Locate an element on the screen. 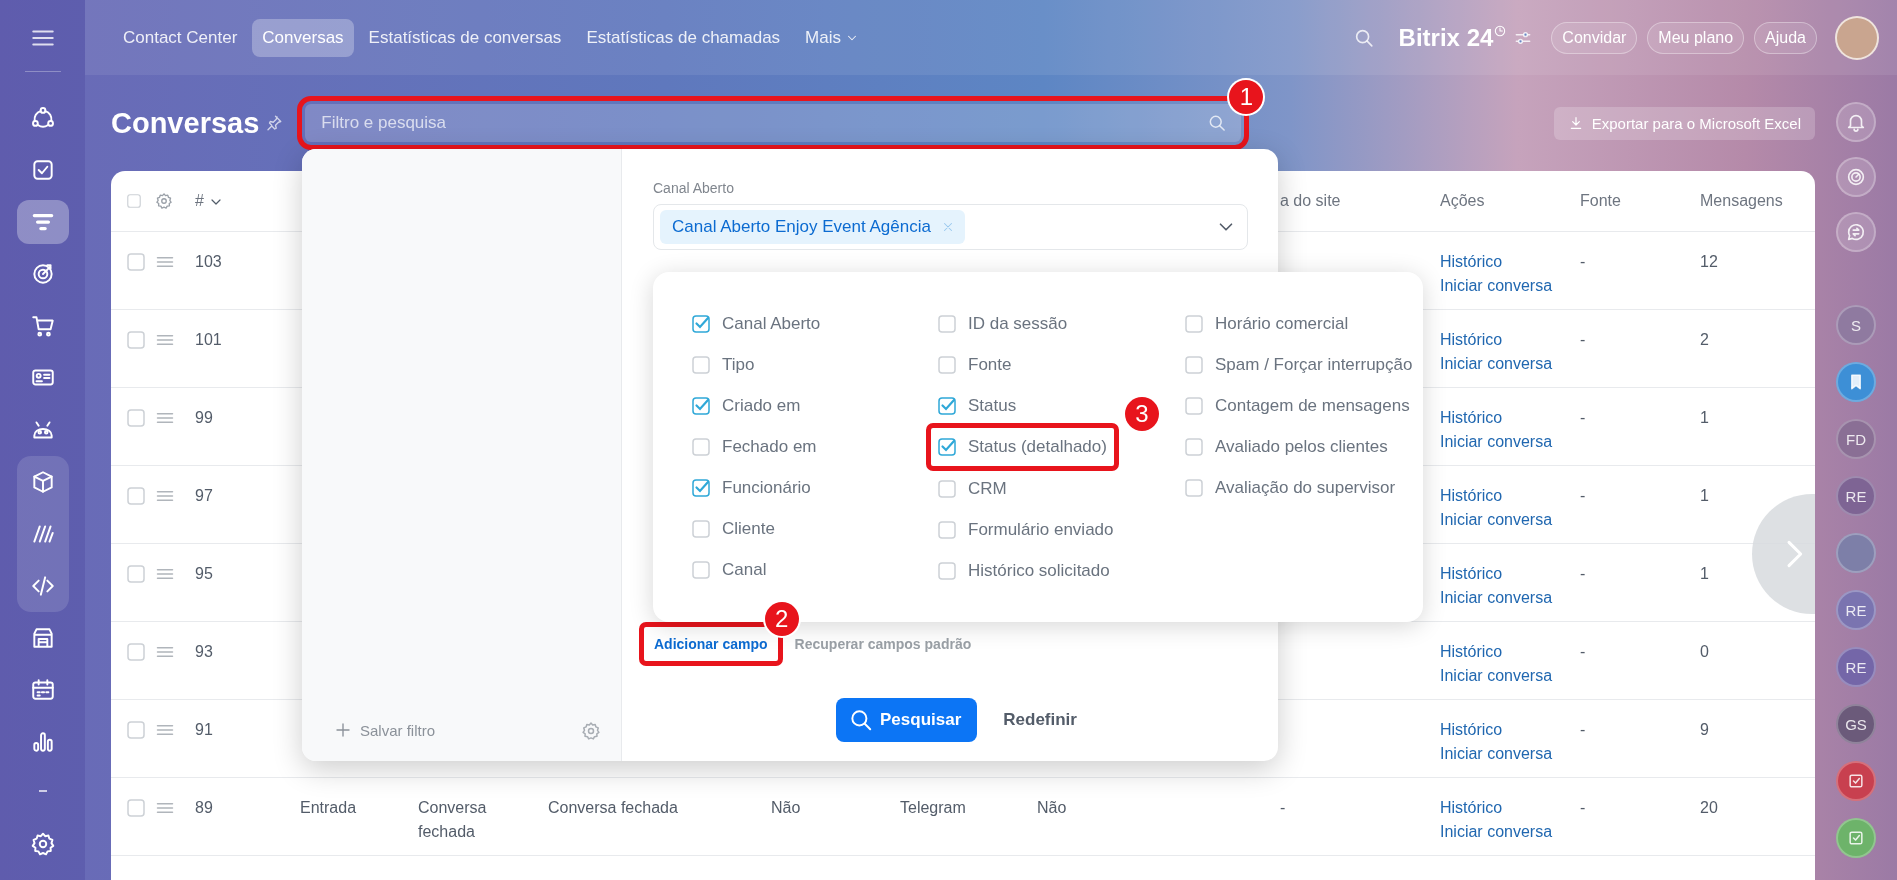 The height and width of the screenshot is (880, 1897). save-filter-button: Salvar filtro is located at coordinates (385, 730).